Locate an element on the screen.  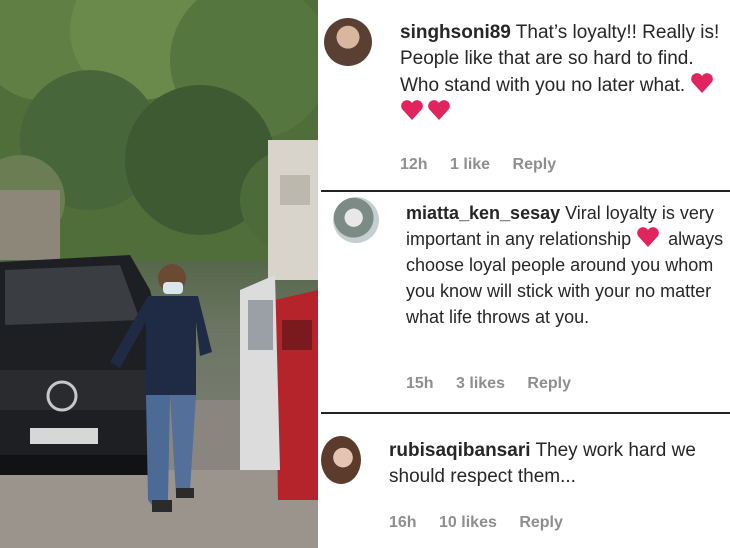
comment-meta: 12h 1 like Reply is located at coordinates (487, 165).